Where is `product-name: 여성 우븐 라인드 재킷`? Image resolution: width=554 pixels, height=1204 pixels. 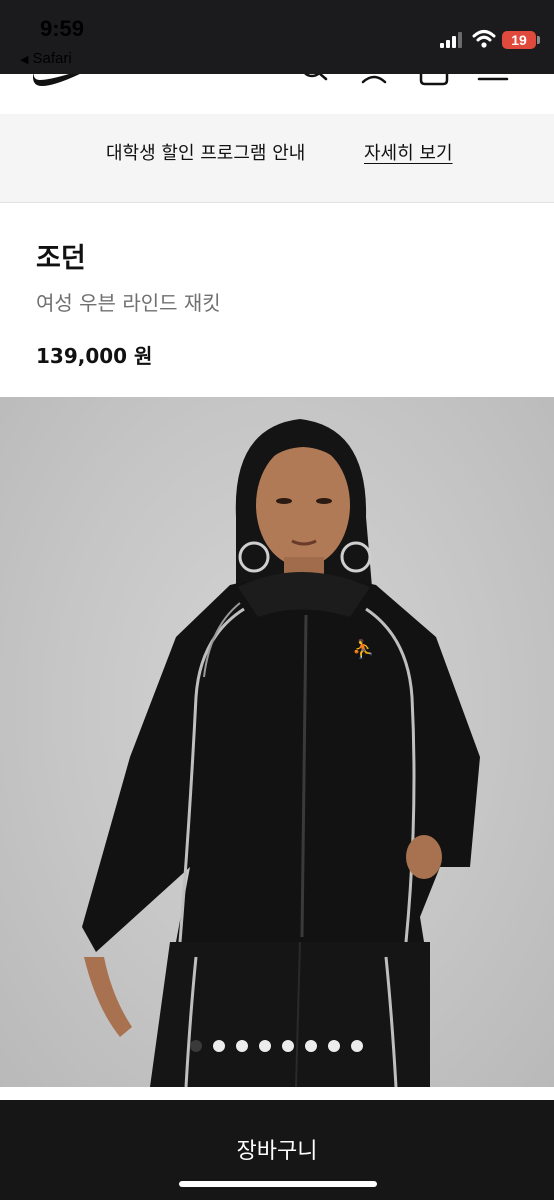
product-name: 여성 우븐 라인드 재킷 is located at coordinates (128, 303).